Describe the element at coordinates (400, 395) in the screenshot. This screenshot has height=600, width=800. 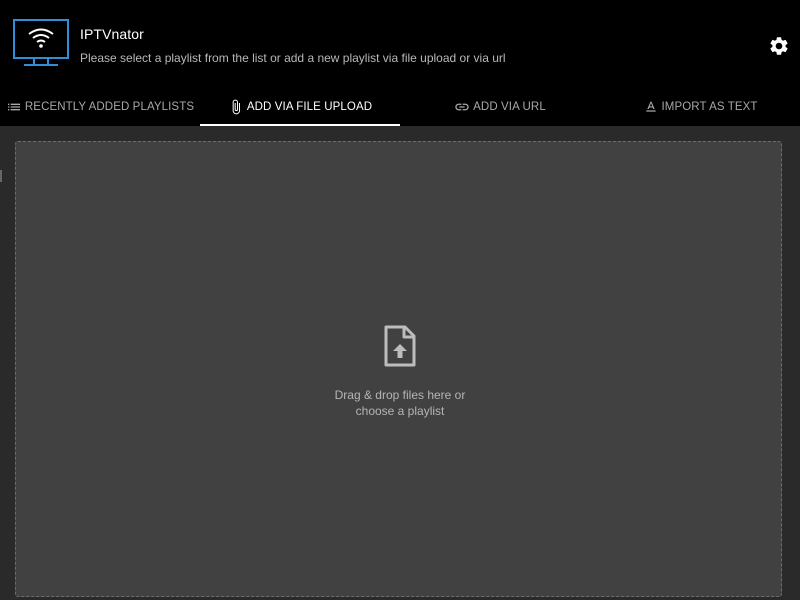
I see `dropzone-line-1: Drag & drop files here or` at that location.